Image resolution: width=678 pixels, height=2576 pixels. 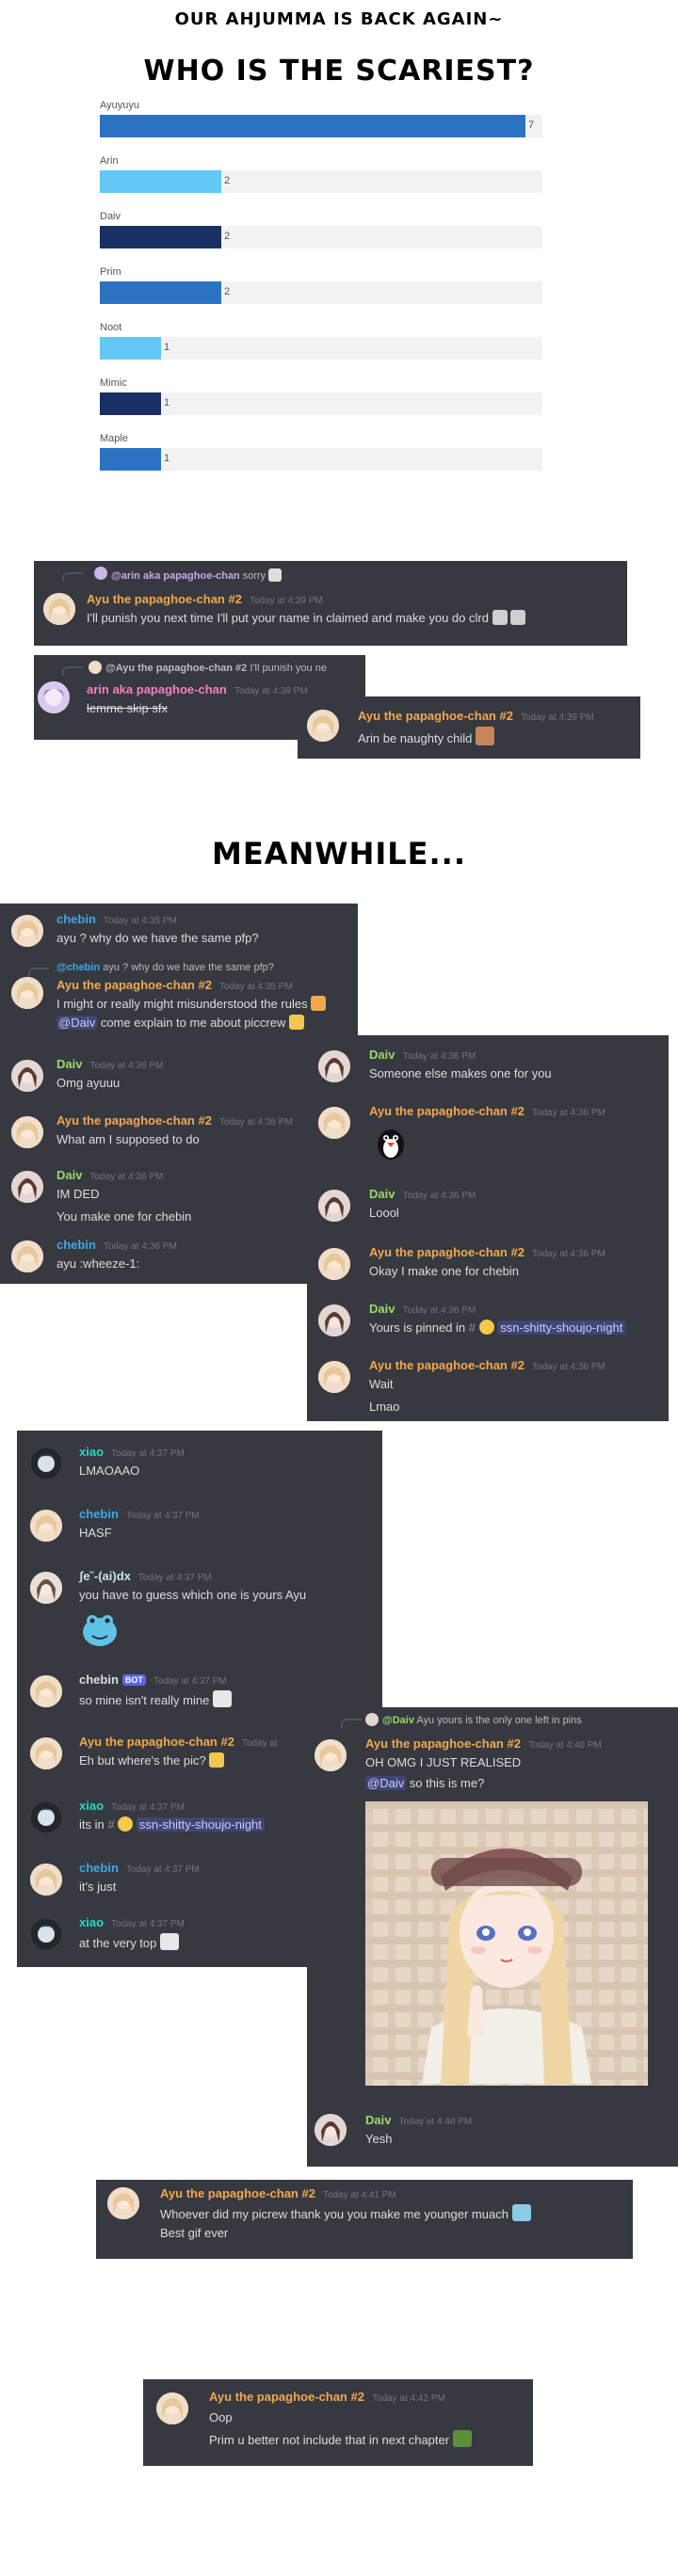 I want to click on reply-author: @Daiv, so click(x=398, y=1720).